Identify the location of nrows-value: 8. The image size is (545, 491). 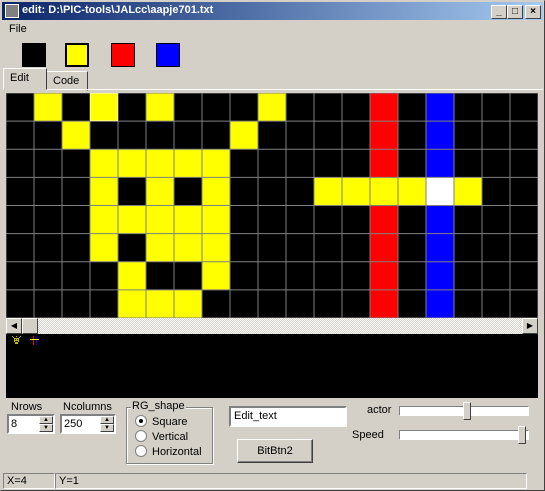
(14, 424).